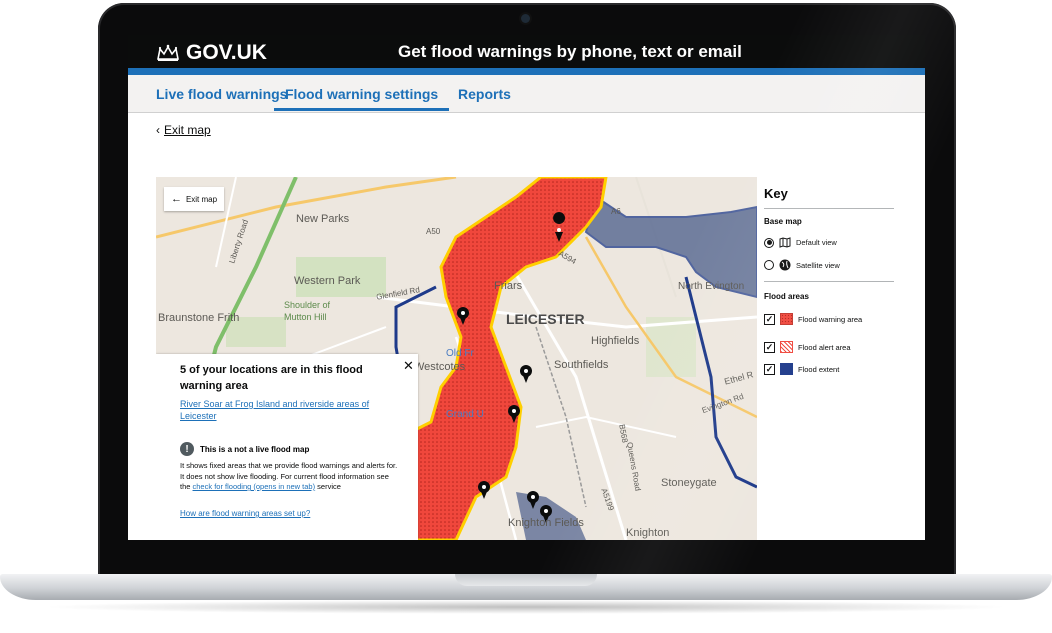 This screenshot has height=633, width=1052. Describe the element at coordinates (785, 242) in the screenshot. I see `map-icon` at that location.